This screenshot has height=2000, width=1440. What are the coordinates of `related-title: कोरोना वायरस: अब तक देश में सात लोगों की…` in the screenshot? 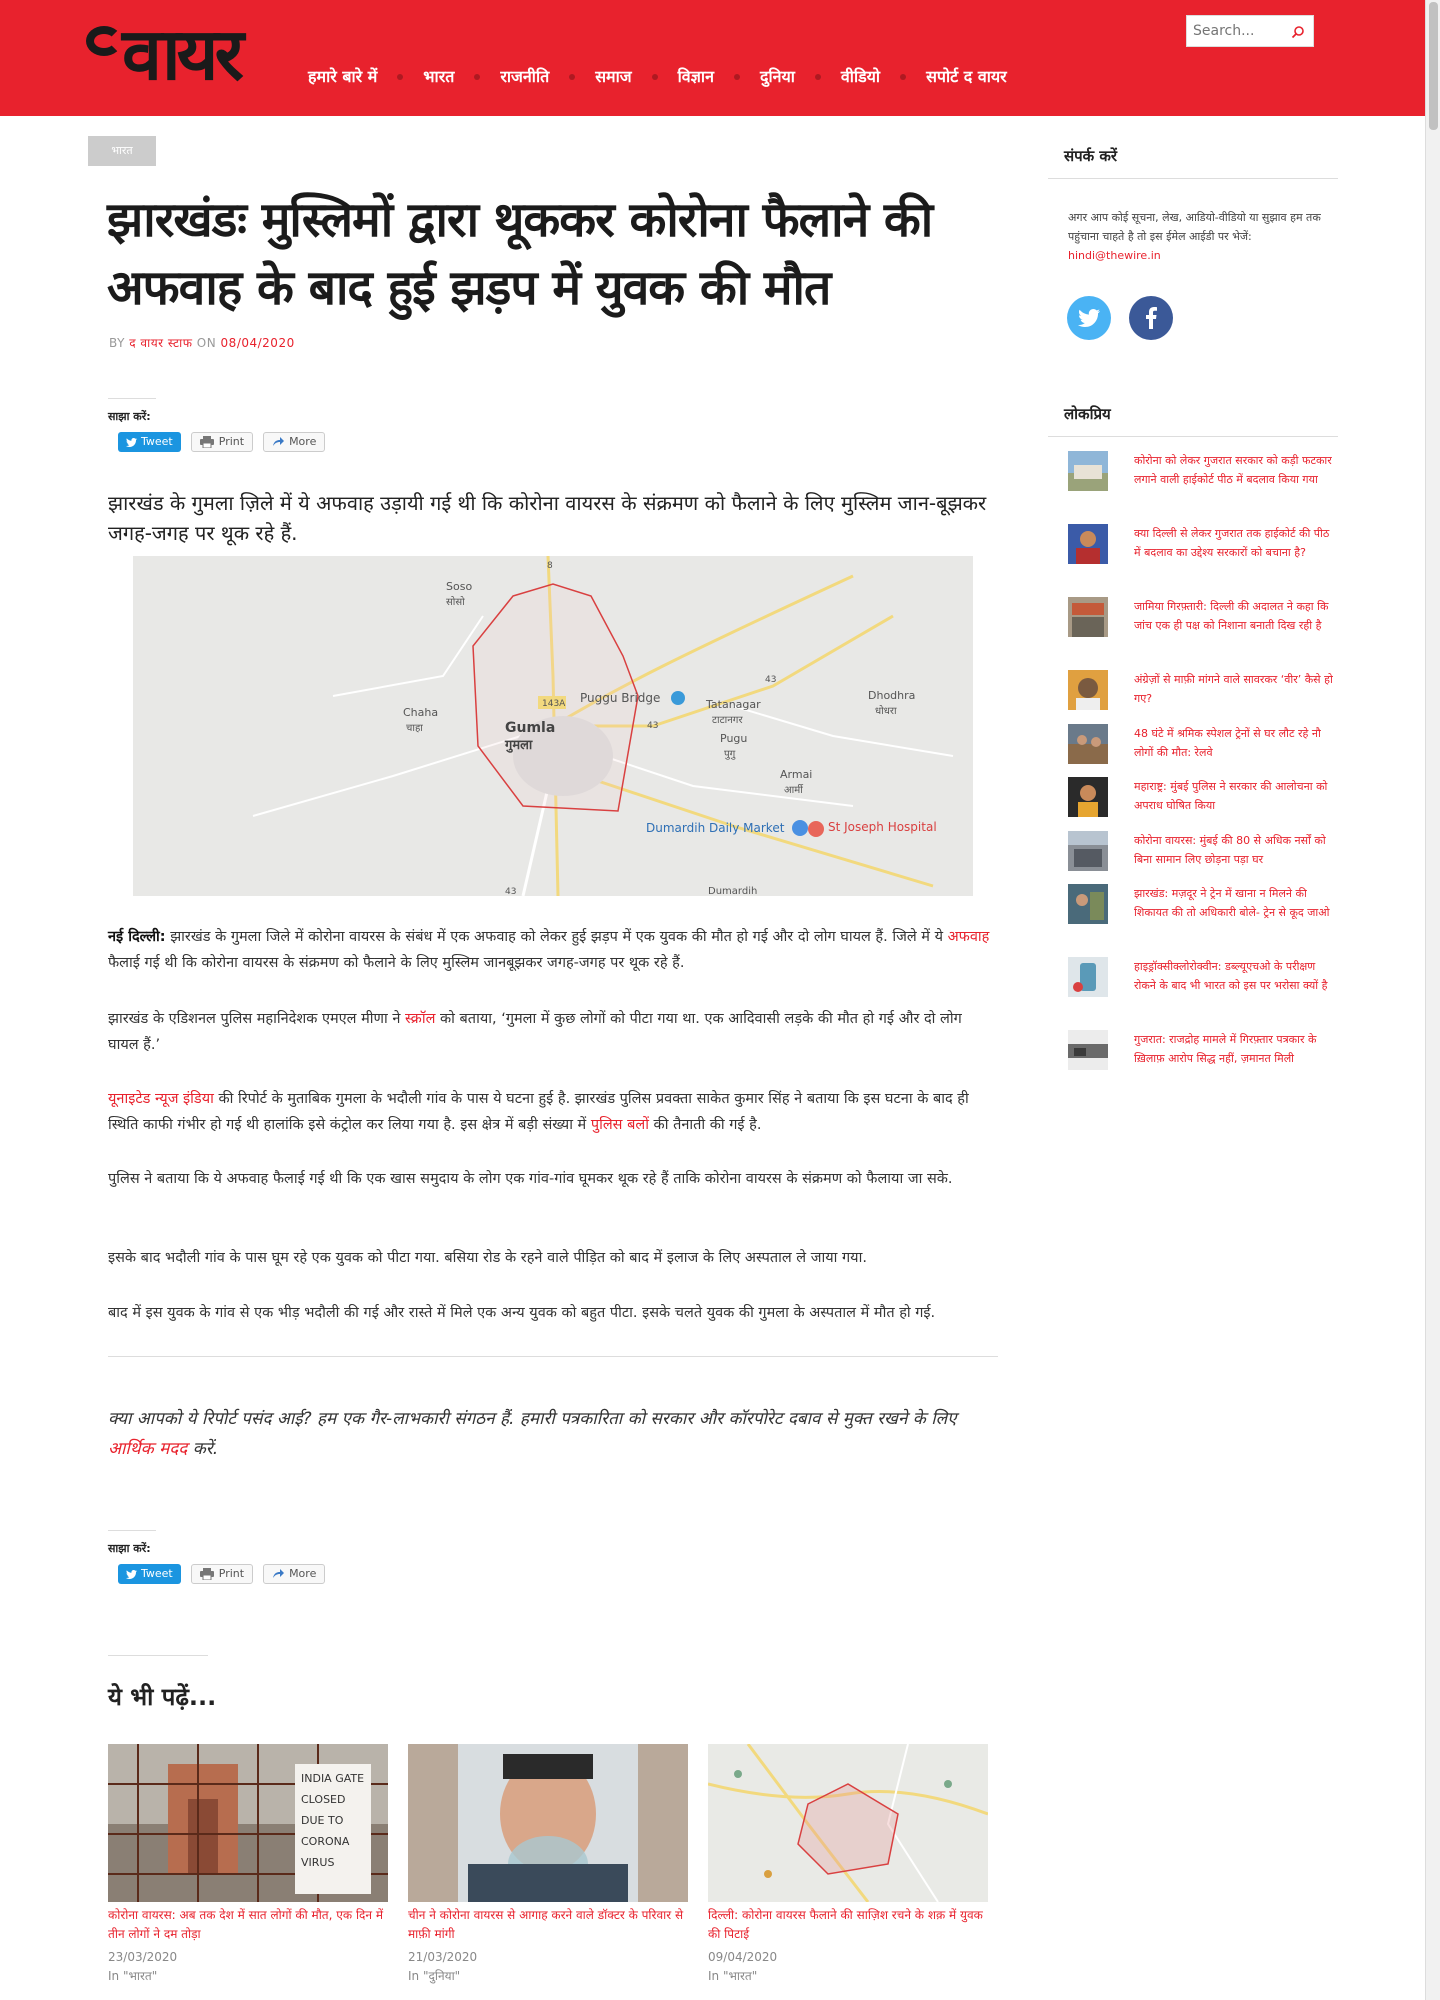 It's located at (248, 1925).